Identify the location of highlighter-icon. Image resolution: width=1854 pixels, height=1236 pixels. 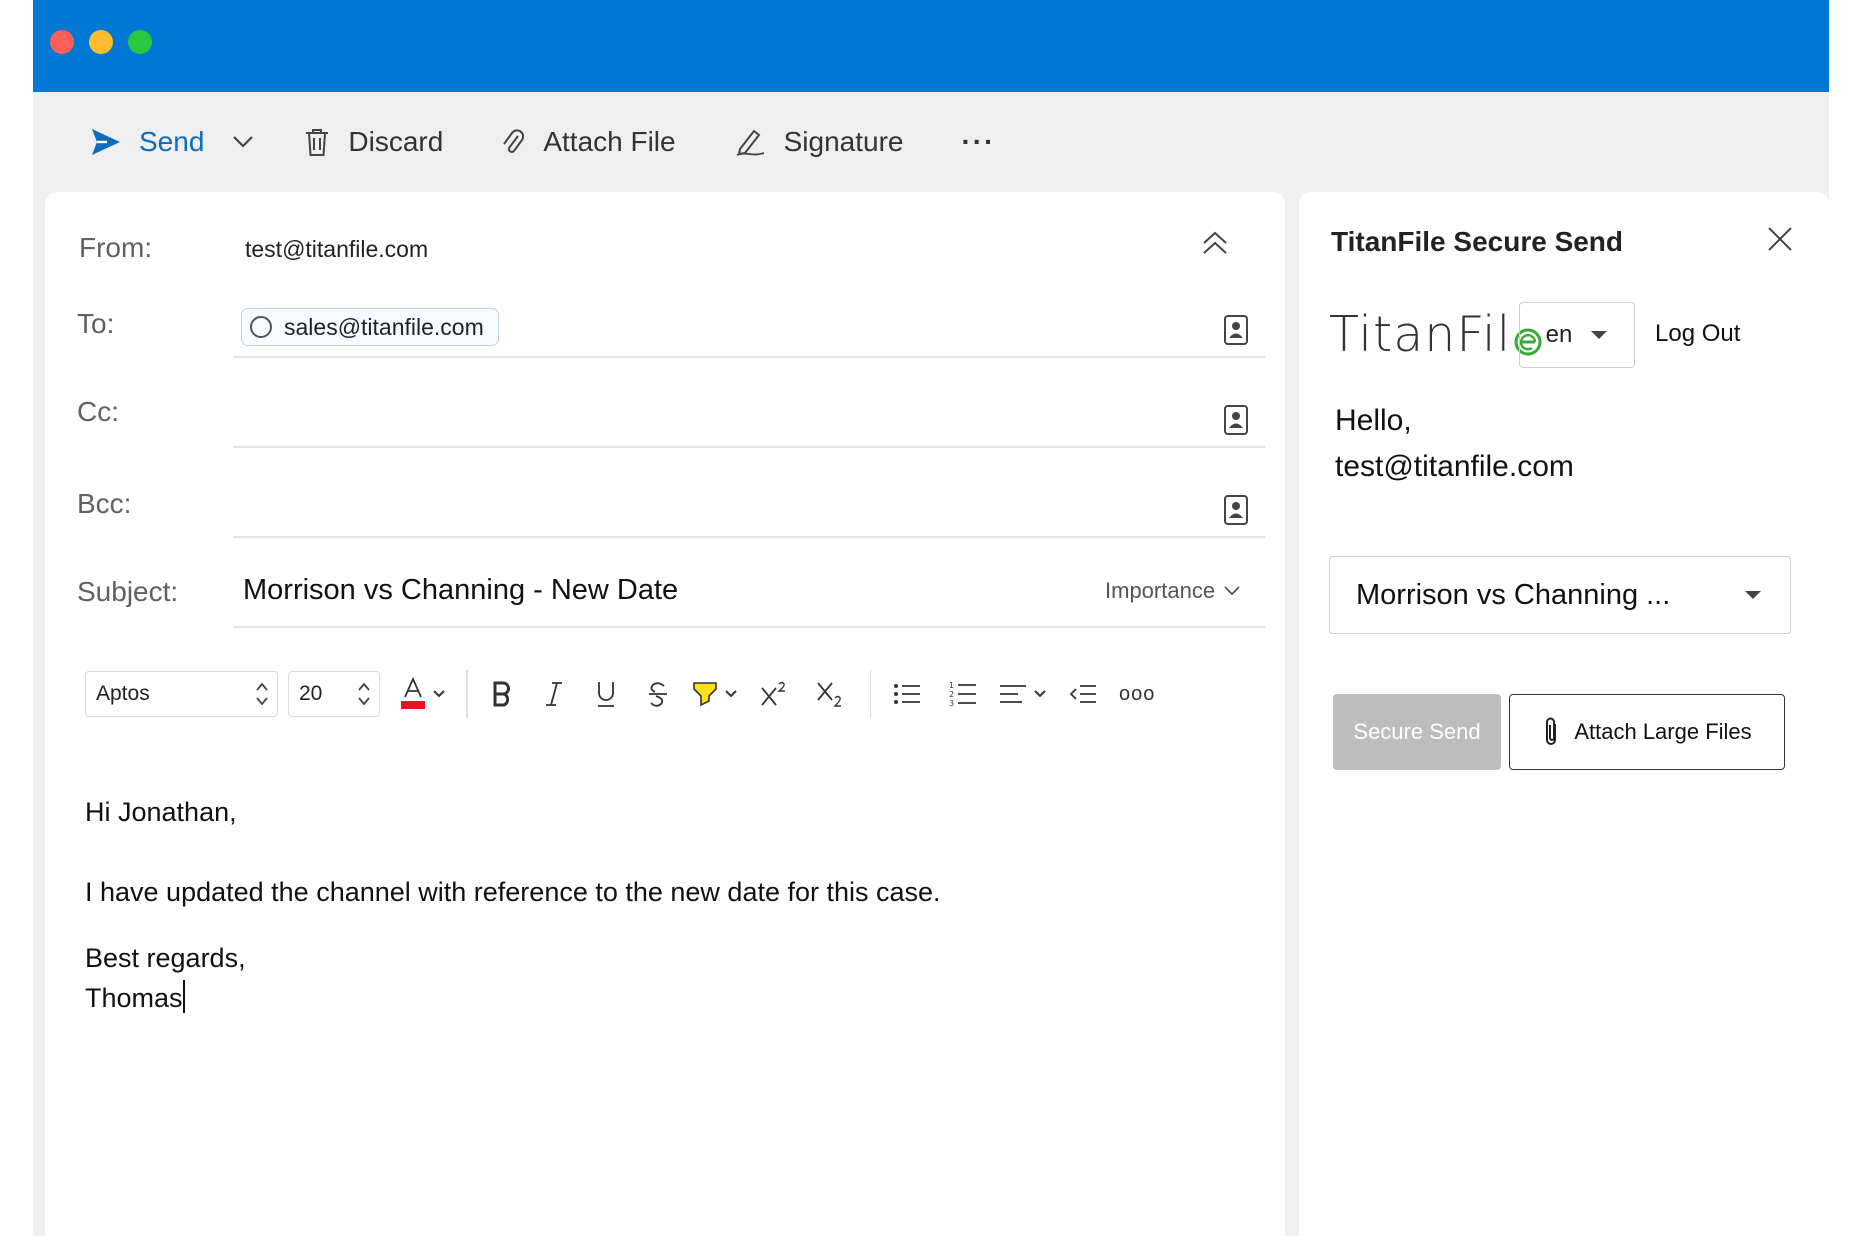
(704, 694).